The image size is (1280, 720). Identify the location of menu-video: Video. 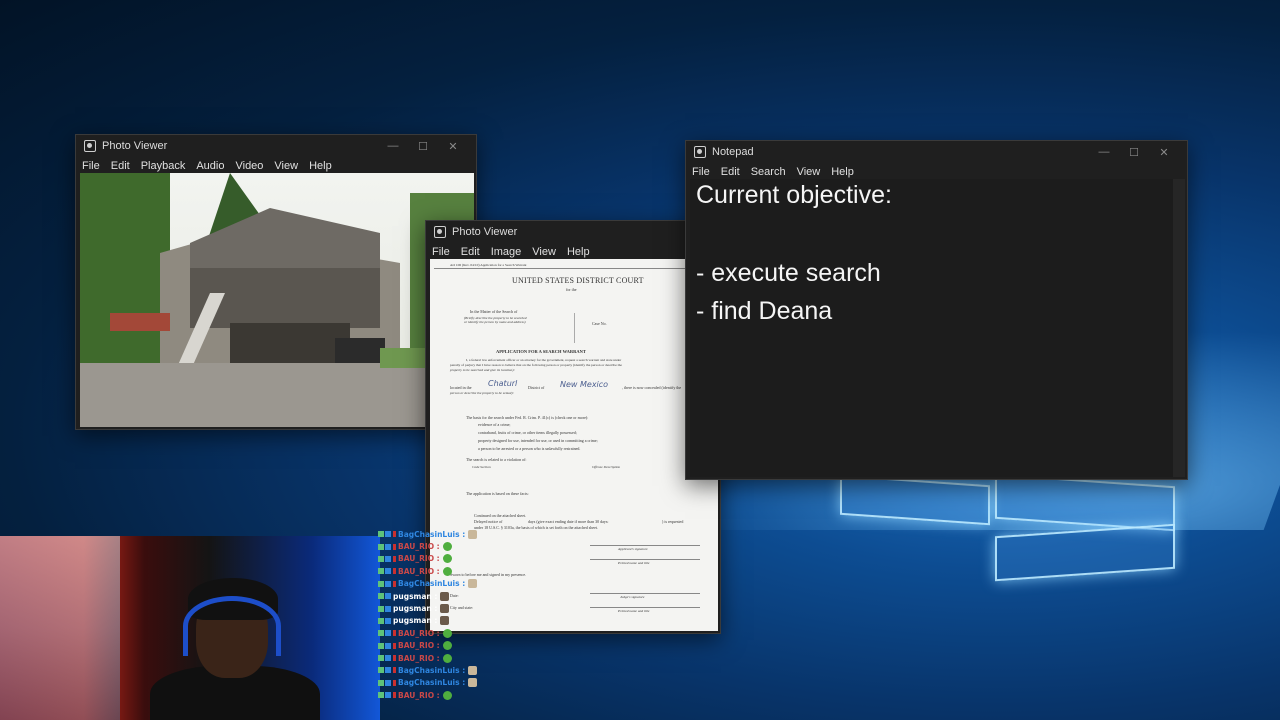
(249, 166).